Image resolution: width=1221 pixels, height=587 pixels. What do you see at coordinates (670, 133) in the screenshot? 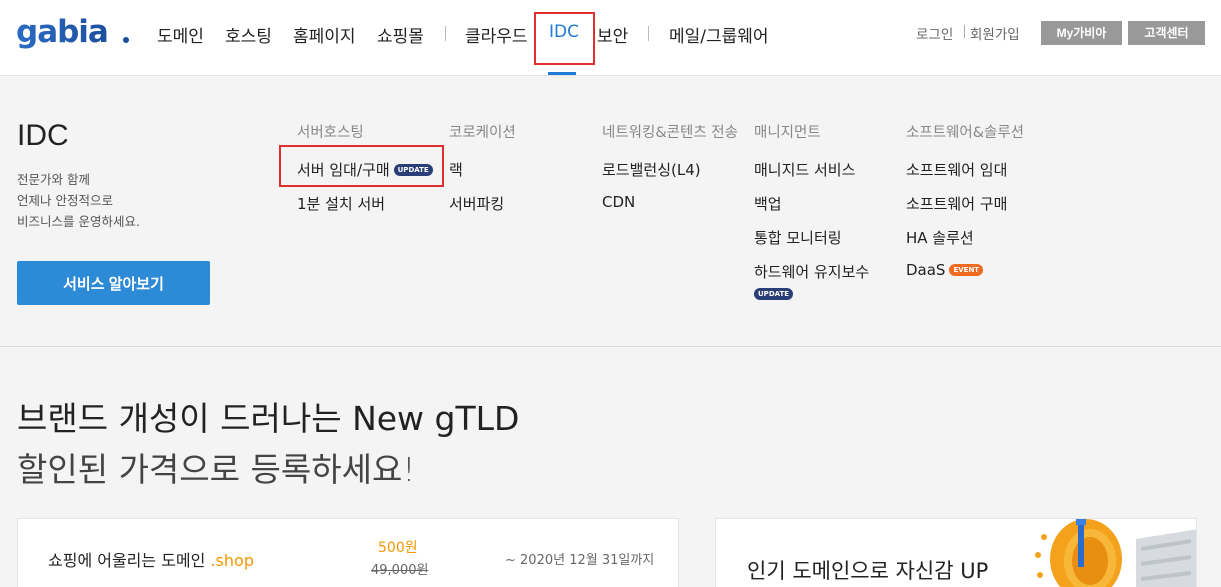
I see `column-heading: 네트워킹&콘텐츠 전송` at bounding box center [670, 133].